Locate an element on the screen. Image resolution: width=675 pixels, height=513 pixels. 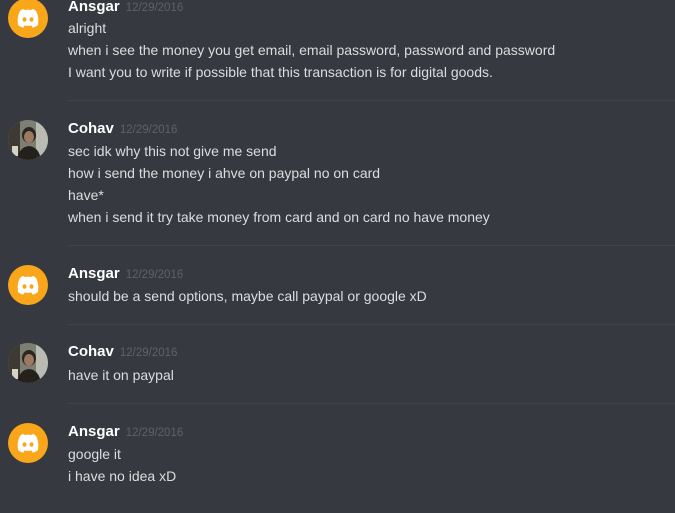
message-line: alright is located at coordinates (87, 28).